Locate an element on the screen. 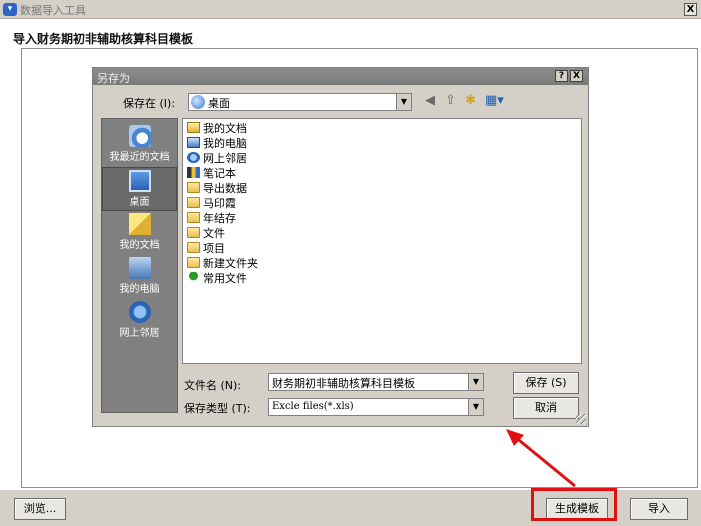 This screenshot has height=526, width=701. filename-field: 财务期初非辅助核算科目模板 ▼ is located at coordinates (376, 382).